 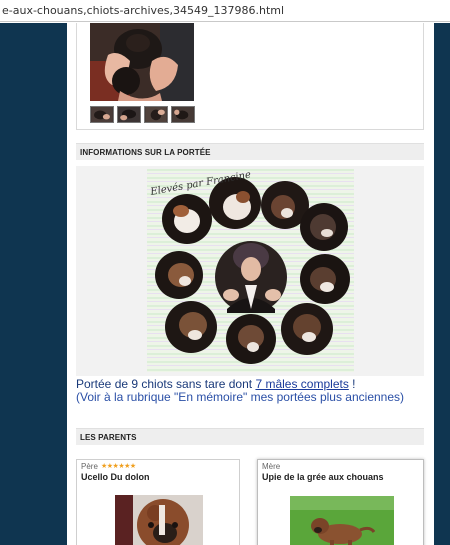 I want to click on mother-role: Mère, so click(x=271, y=466).